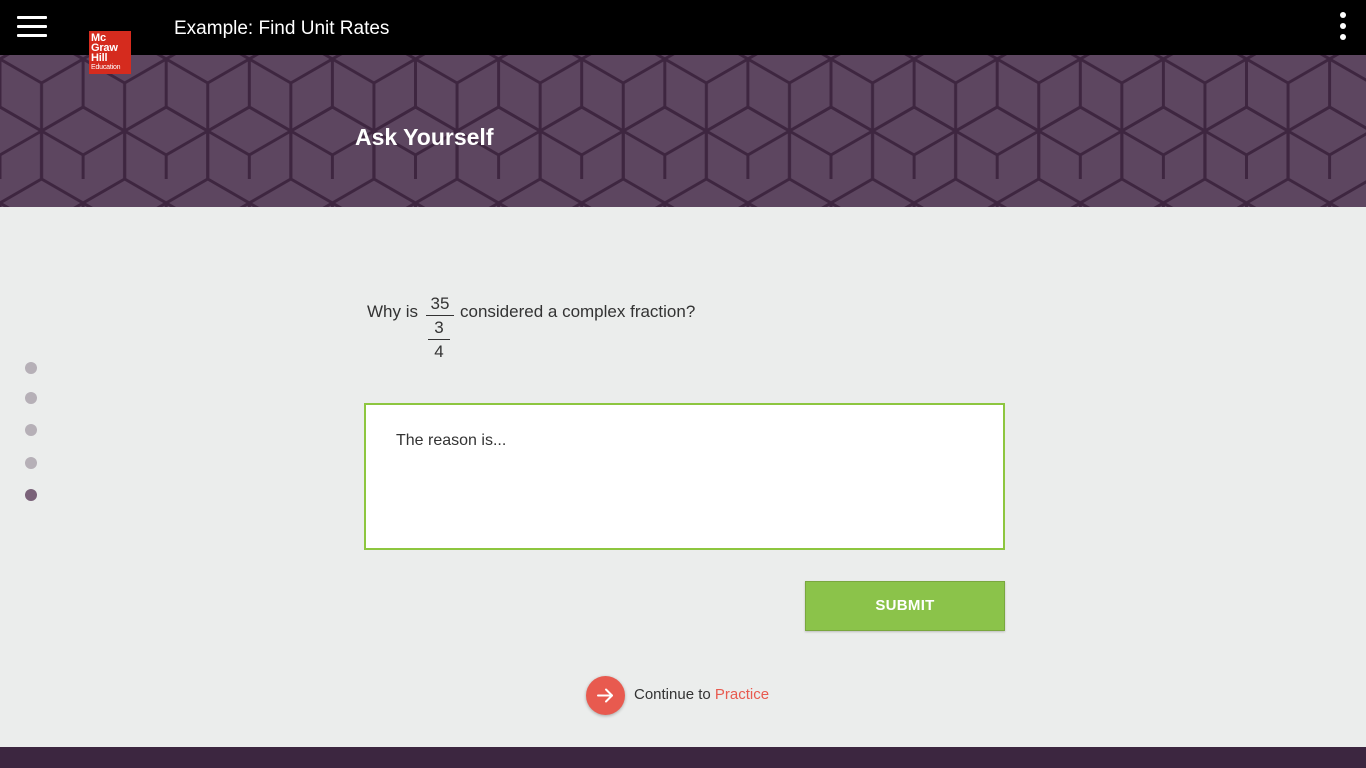 This screenshot has width=1366, height=768. What do you see at coordinates (32, 27) in the screenshot?
I see `menu-icon` at bounding box center [32, 27].